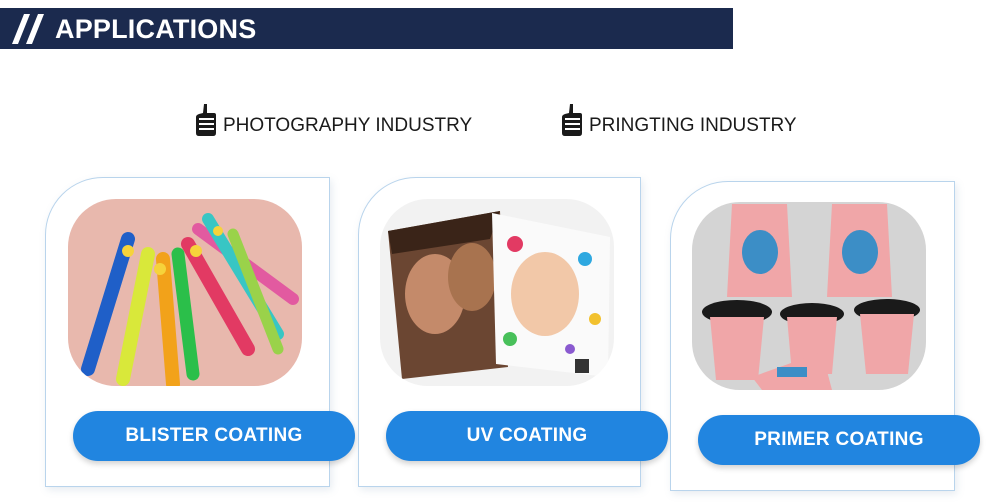 The height and width of the screenshot is (504, 1000). I want to click on industry-label: PHOTOGRAPHY INDUSTRY, so click(348, 125).